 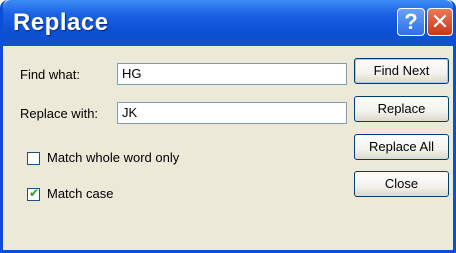 I want to click on question-mark-icon: ?, so click(x=411, y=21).